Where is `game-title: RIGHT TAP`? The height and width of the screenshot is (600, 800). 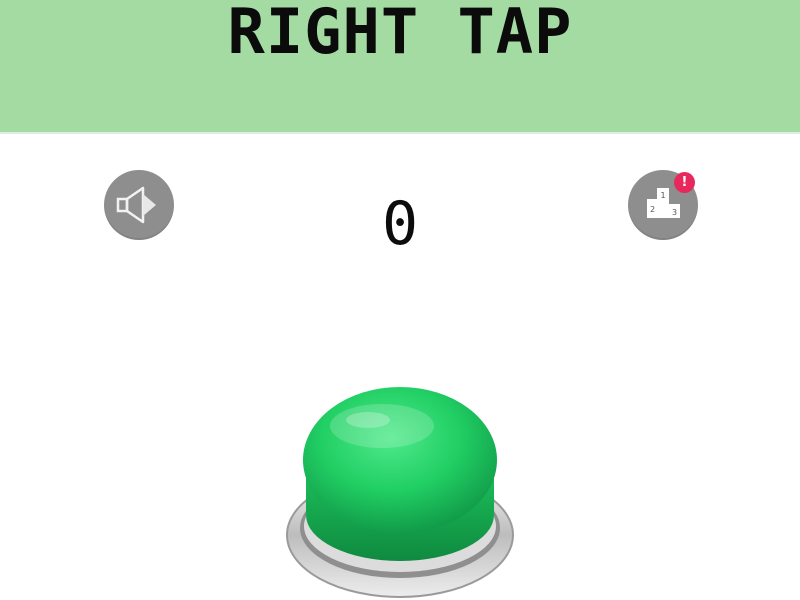 game-title: RIGHT TAP is located at coordinates (400, 34).